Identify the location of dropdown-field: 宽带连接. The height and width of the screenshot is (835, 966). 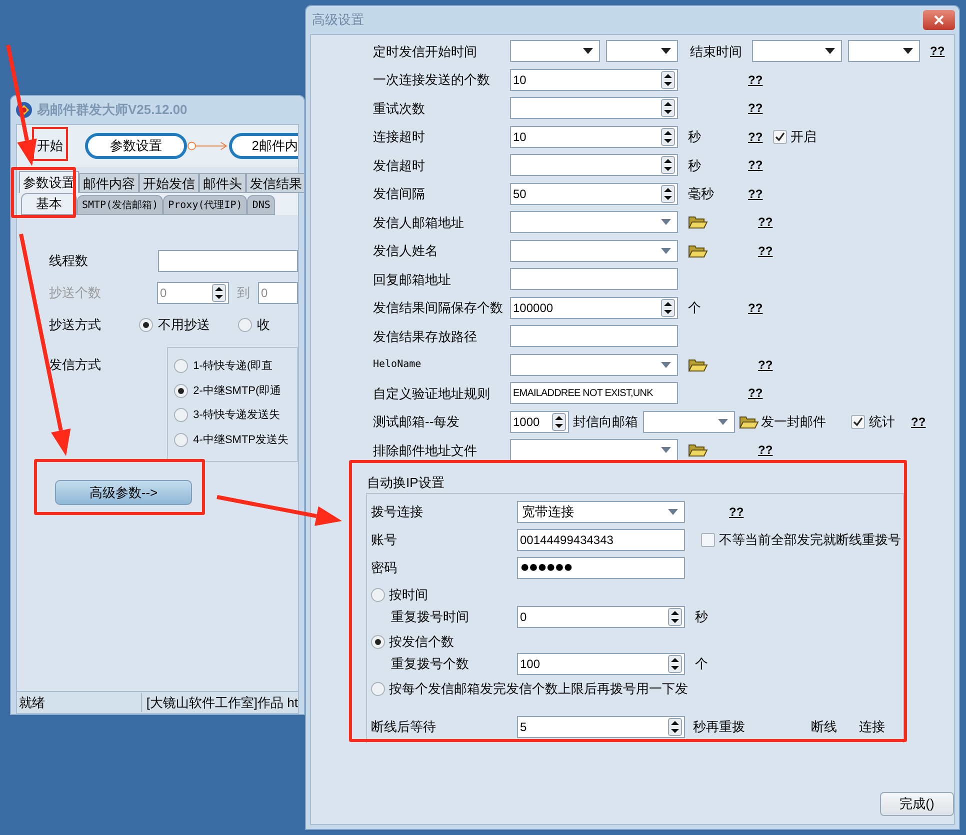
(601, 511).